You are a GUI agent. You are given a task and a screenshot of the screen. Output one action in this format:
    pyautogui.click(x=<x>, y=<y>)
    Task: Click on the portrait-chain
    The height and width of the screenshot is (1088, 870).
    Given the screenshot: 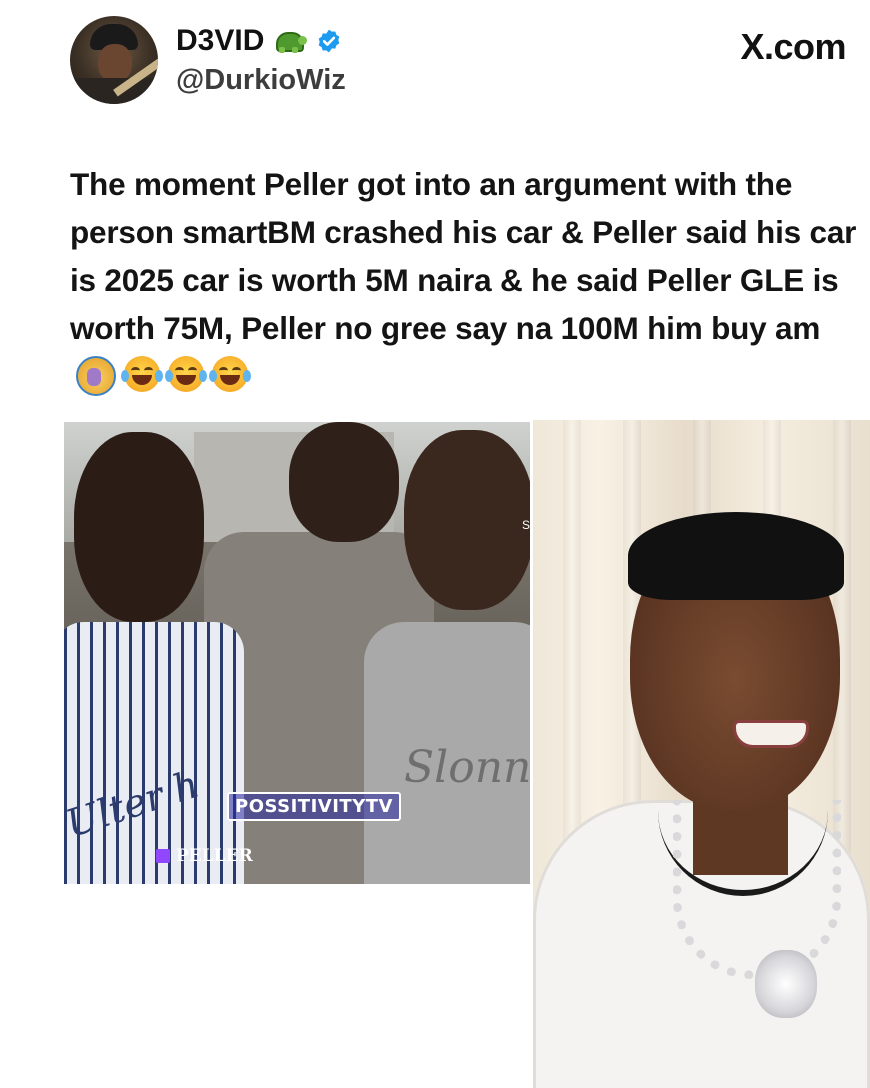 What is the action you would take?
    pyautogui.click(x=757, y=889)
    